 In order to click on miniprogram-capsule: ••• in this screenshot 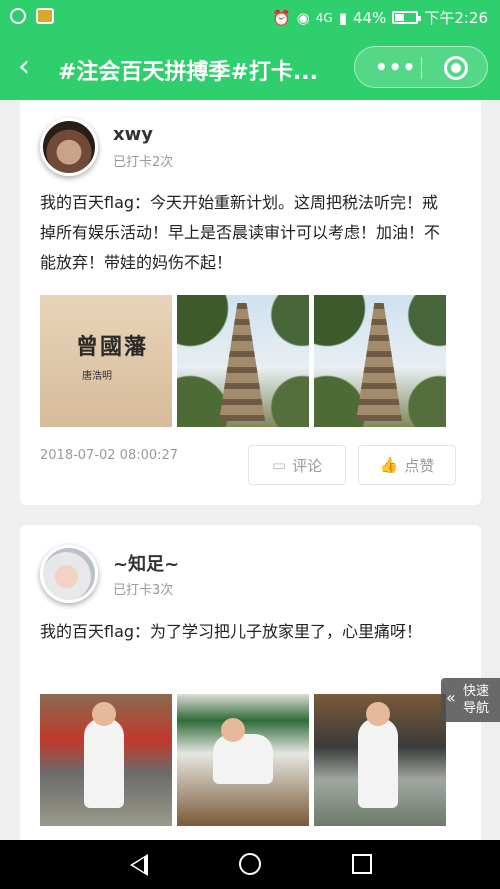, I will do `click(421, 67)`.